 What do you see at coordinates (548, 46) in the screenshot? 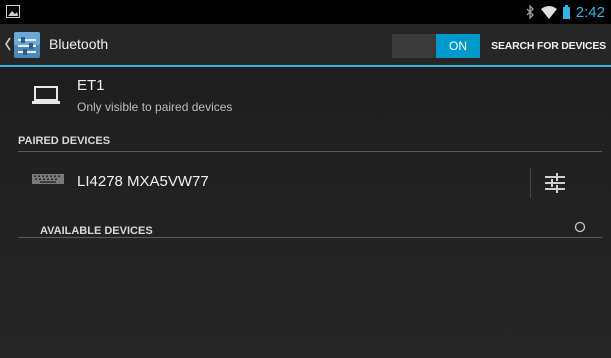
I see `search-for-devices-button: SEARCH FOR DEVICES` at bounding box center [548, 46].